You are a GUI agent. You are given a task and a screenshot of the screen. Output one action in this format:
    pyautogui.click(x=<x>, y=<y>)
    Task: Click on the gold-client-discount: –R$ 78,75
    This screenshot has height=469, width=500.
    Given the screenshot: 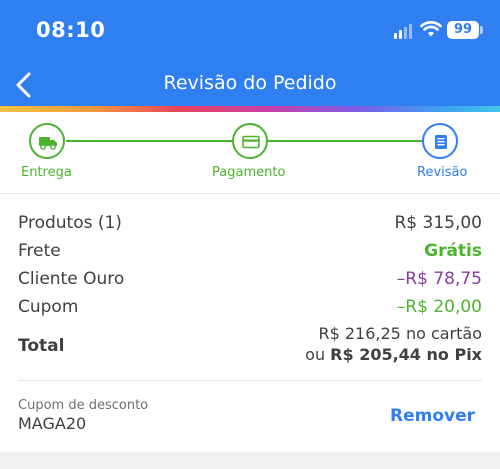 What is the action you would take?
    pyautogui.click(x=439, y=279)
    